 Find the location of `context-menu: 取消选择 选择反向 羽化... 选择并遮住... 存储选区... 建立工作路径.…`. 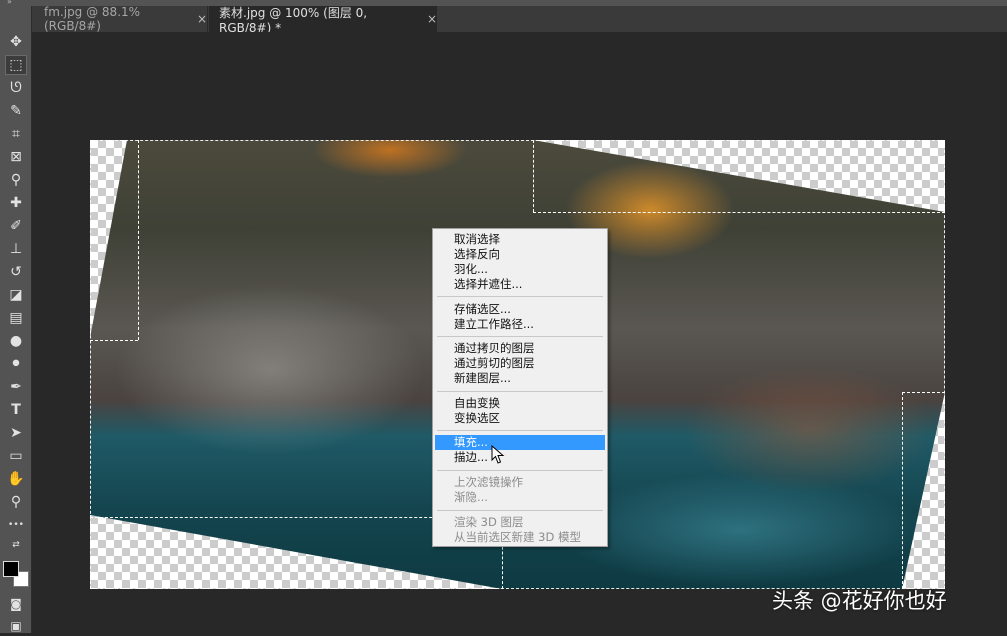

context-menu: 取消选择 选择反向 羽化... 选择并遮住... 存储选区... 建立工作路径.… is located at coordinates (520, 387).